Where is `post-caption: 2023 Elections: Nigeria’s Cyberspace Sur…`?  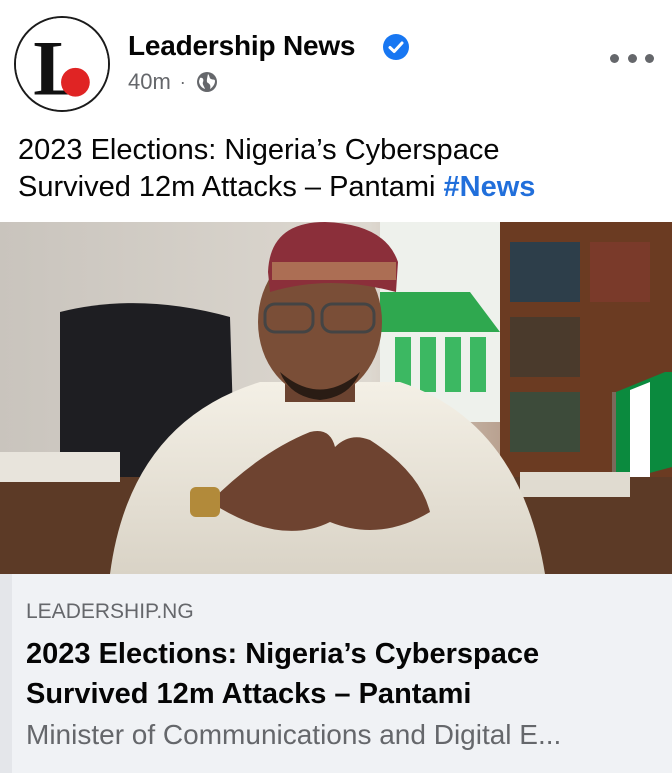 post-caption: 2023 Elections: Nigeria’s Cyberspace Sur… is located at coordinates (338, 169).